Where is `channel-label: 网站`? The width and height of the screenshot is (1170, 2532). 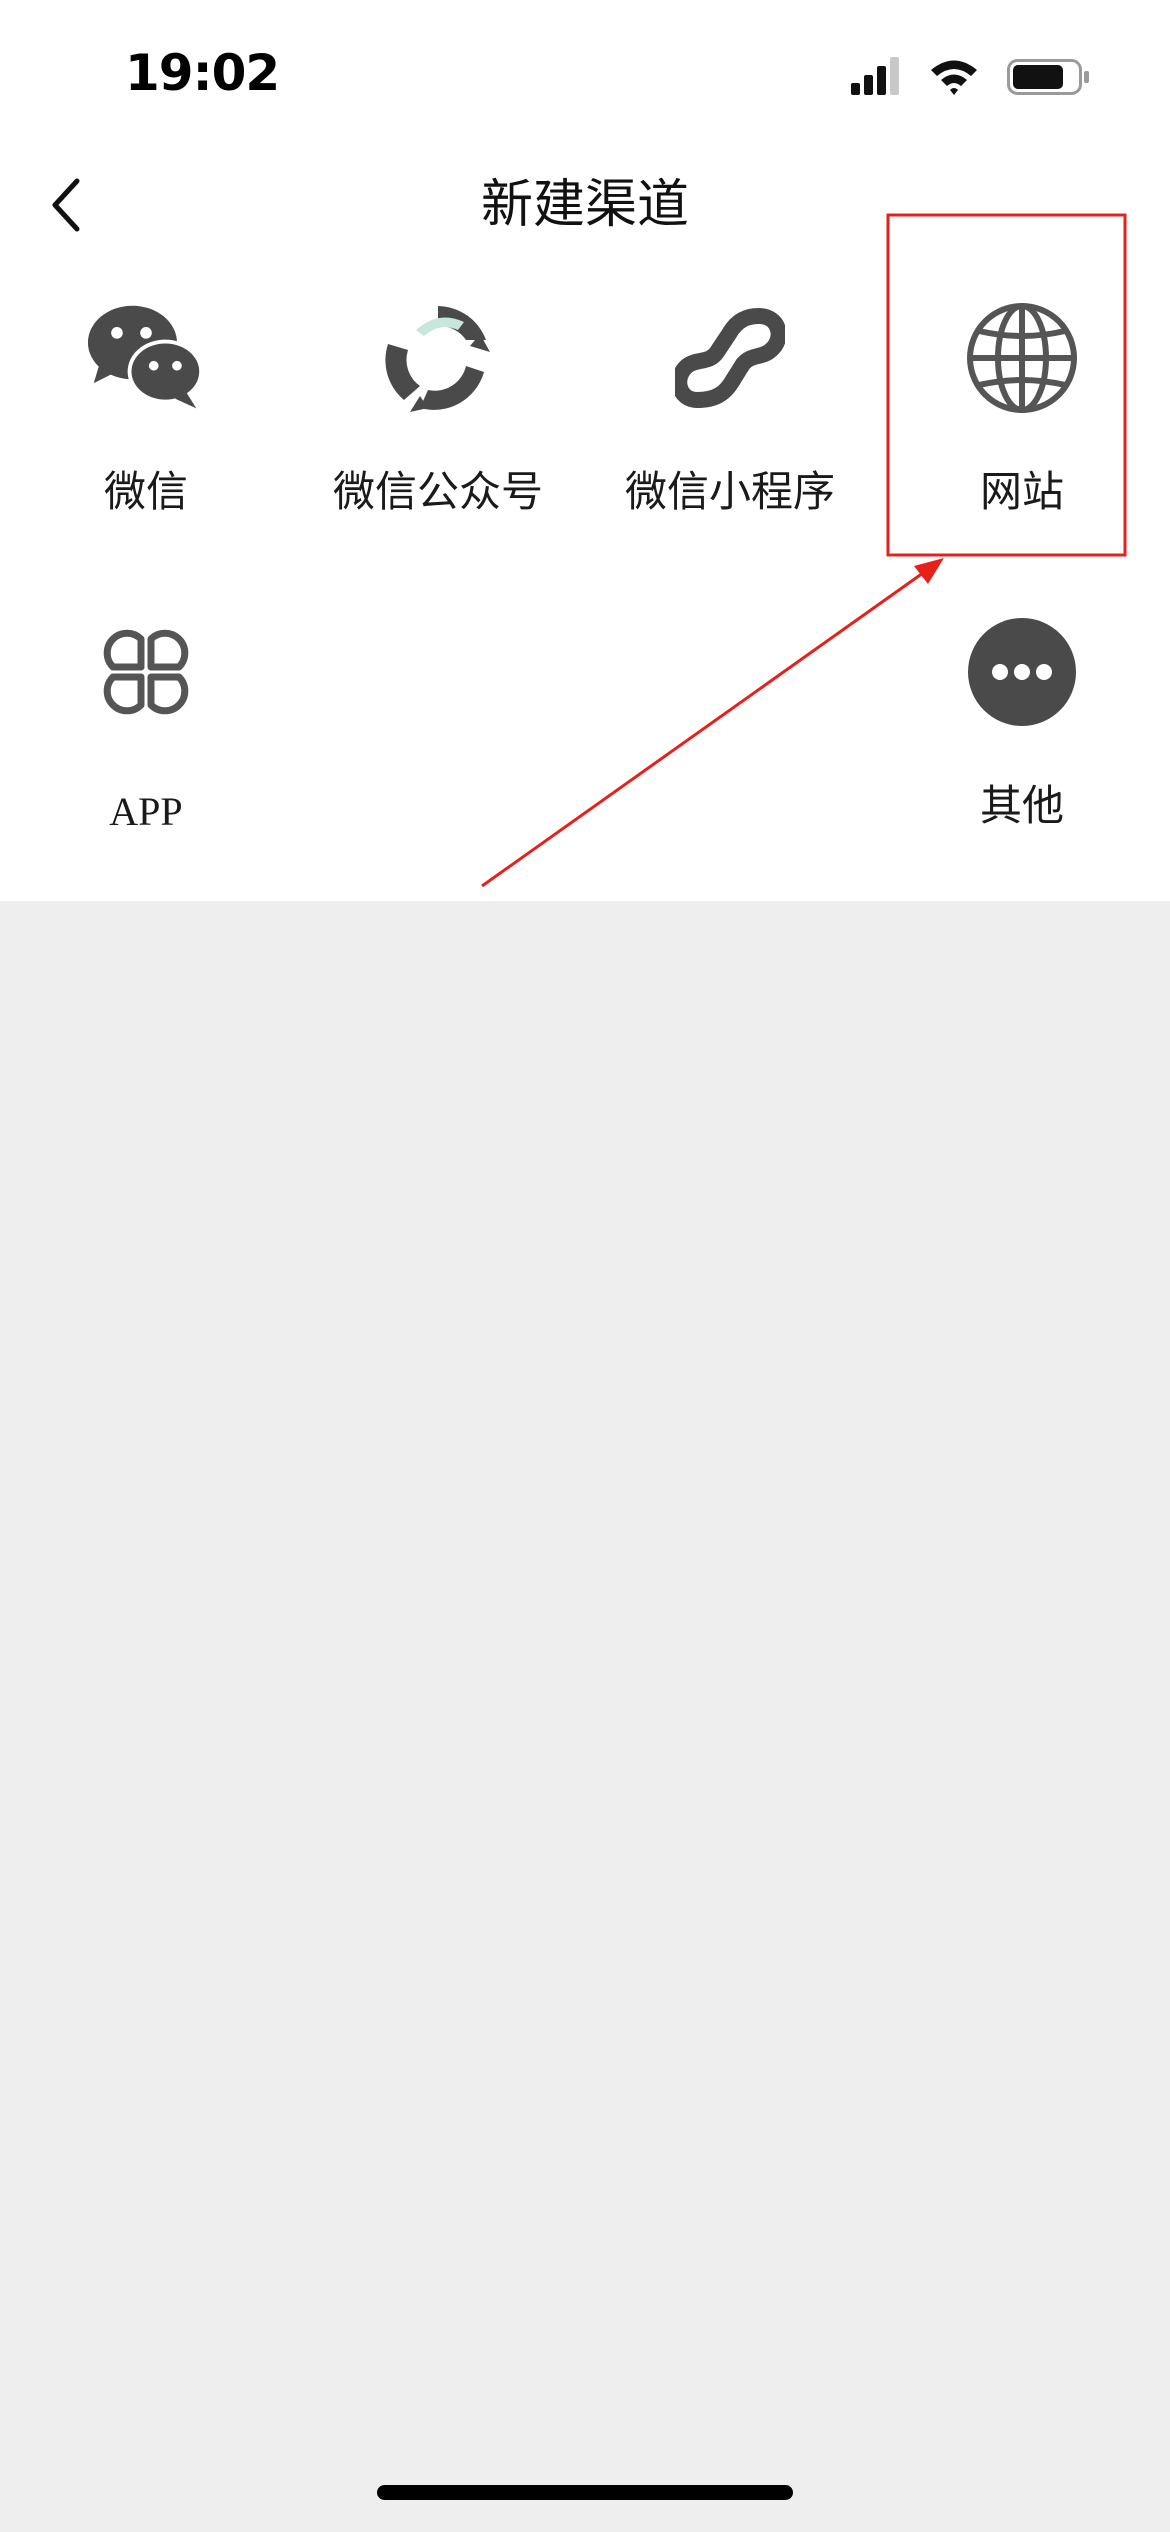 channel-label: 网站 is located at coordinates (1021, 491).